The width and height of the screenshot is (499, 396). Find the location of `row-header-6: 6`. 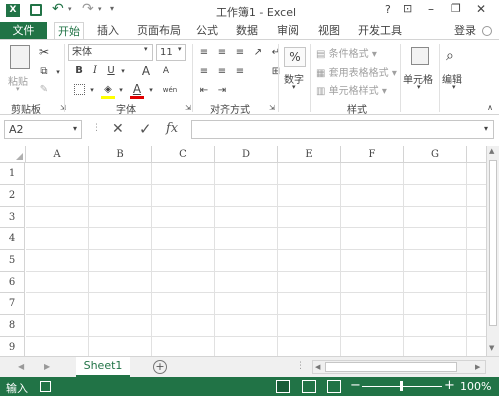

row-header-6: 6 is located at coordinates (12, 282).